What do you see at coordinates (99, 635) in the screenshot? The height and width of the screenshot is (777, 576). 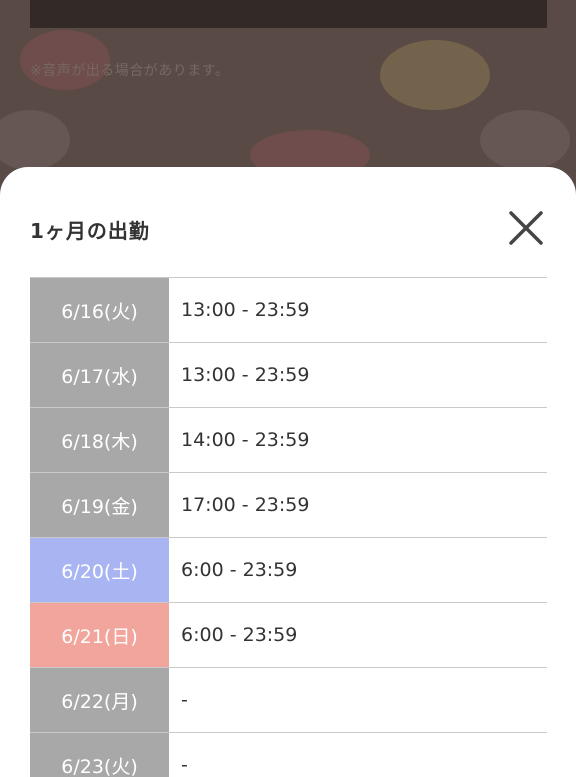 I see `date-cell: 6/21(日)` at bounding box center [99, 635].